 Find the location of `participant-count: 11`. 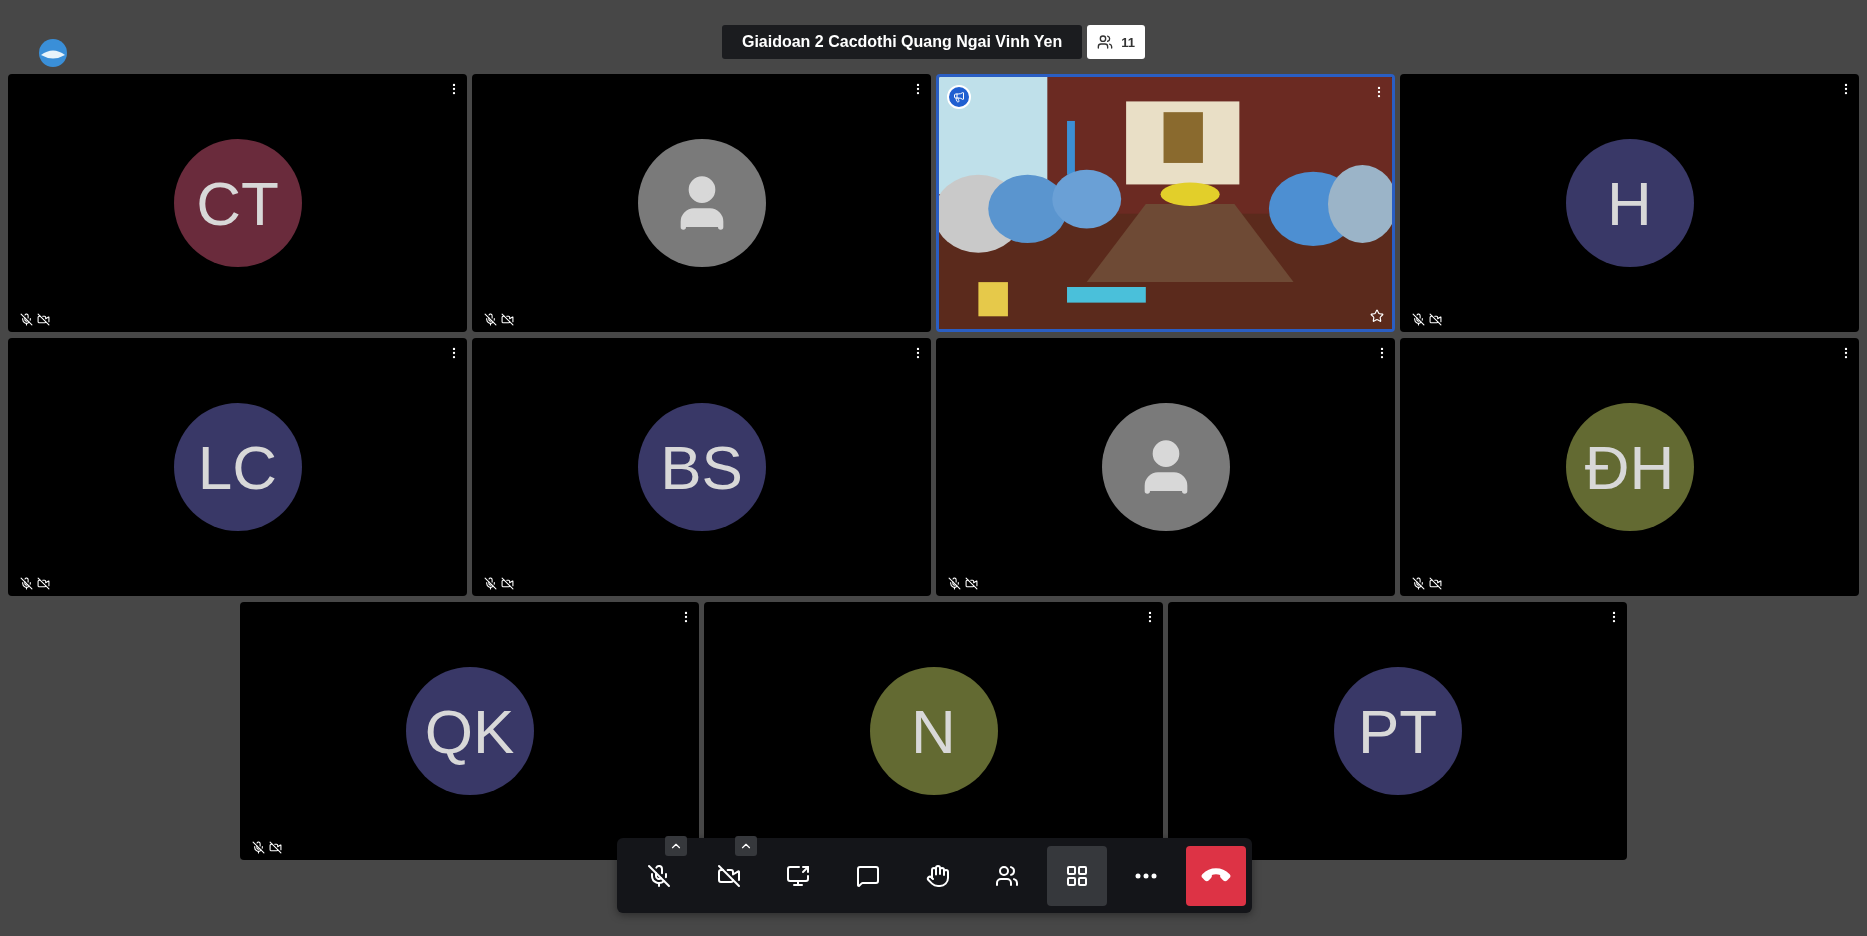

participant-count: 11 is located at coordinates (1116, 42).